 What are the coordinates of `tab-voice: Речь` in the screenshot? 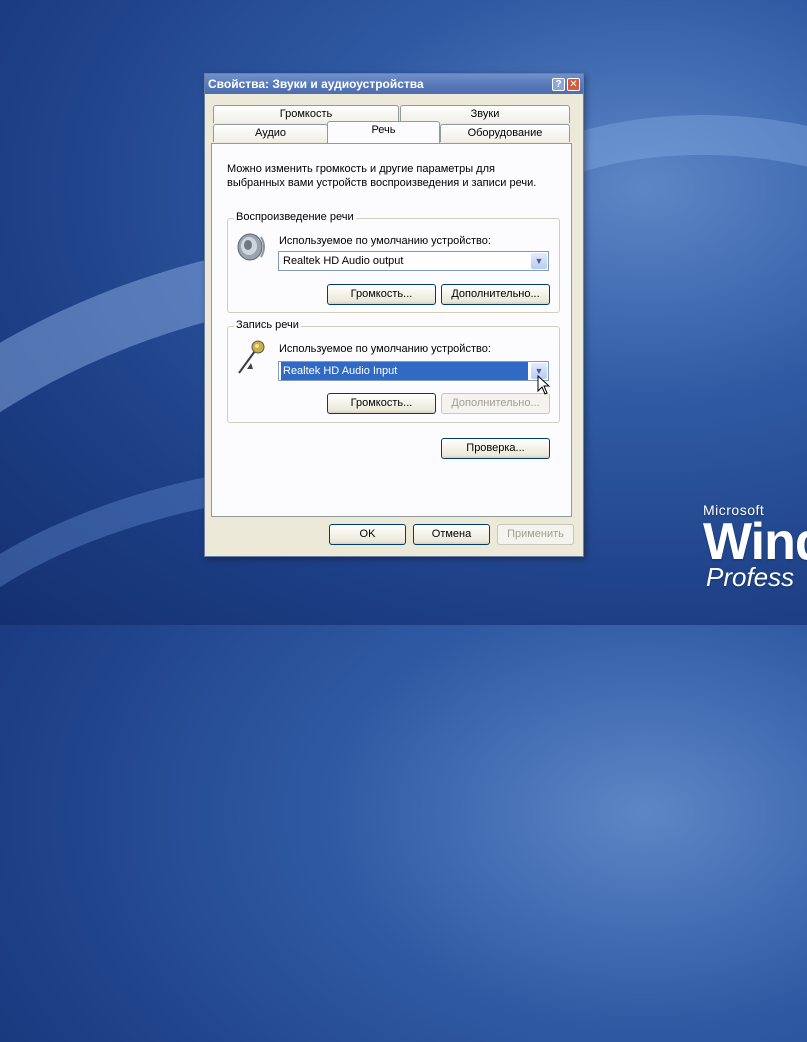 It's located at (383, 132).